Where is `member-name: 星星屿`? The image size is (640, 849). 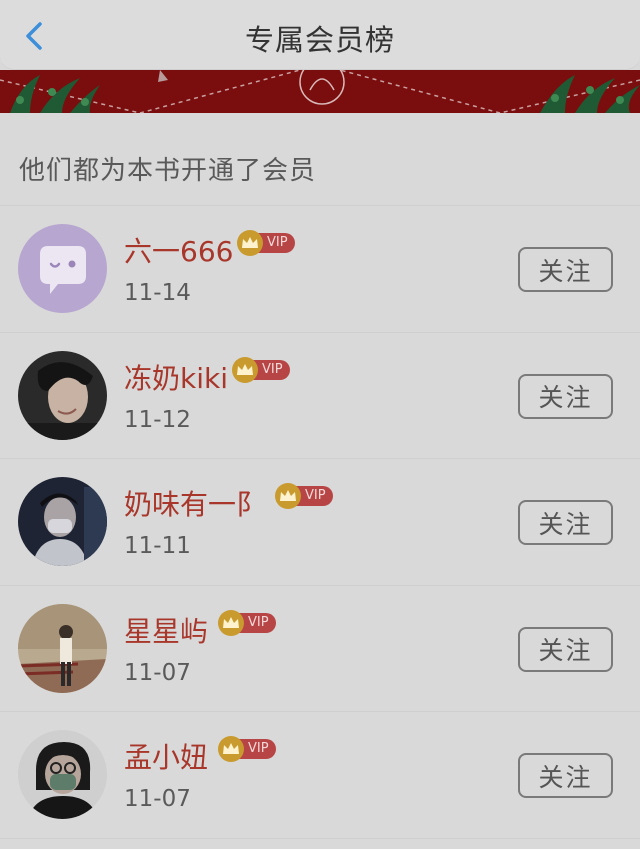 member-name: 星星屿 is located at coordinates (166, 630).